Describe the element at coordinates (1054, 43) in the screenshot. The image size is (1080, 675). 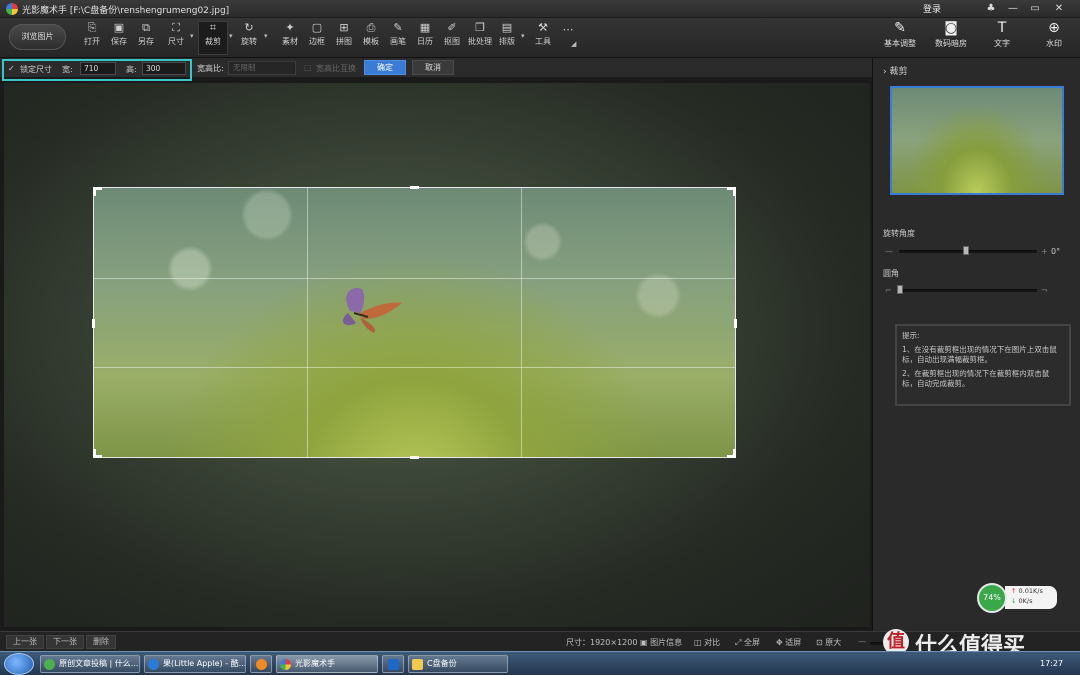
I see `watermark-label: 水印` at that location.